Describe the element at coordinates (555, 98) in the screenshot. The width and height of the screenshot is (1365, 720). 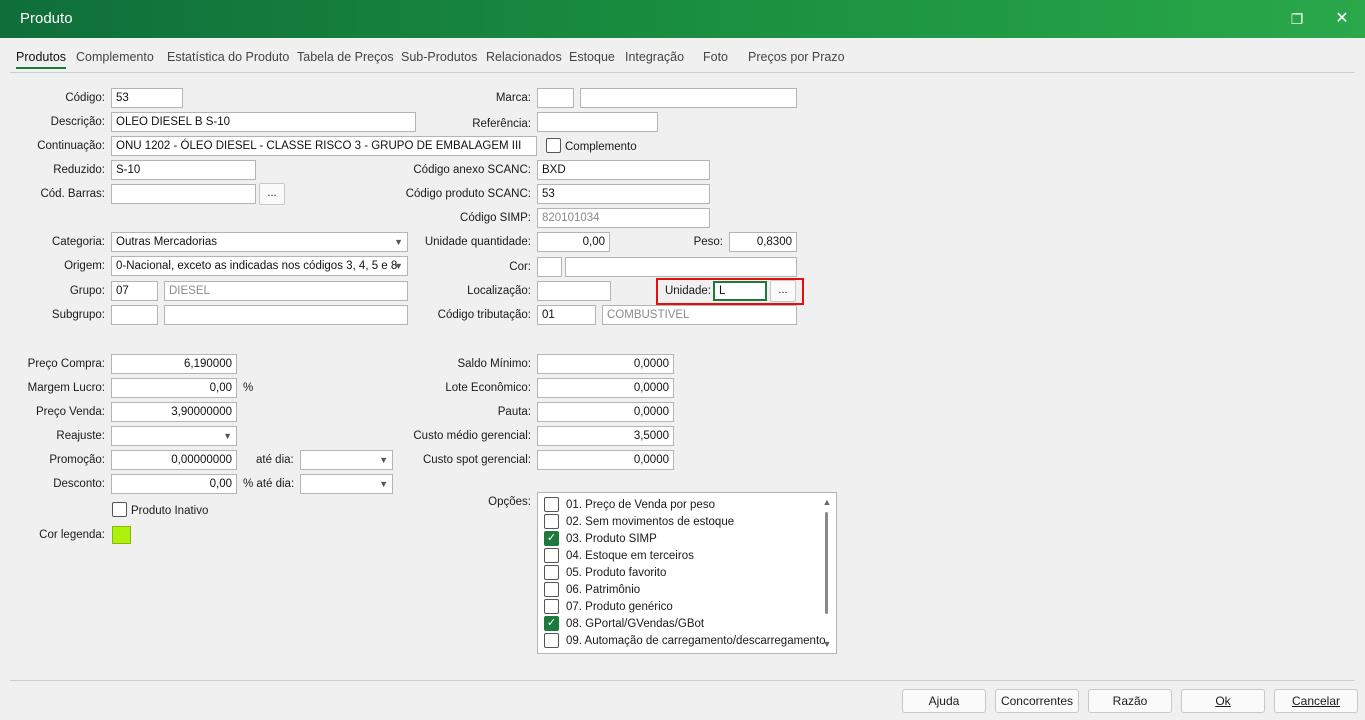
I see `marca-code-field` at that location.